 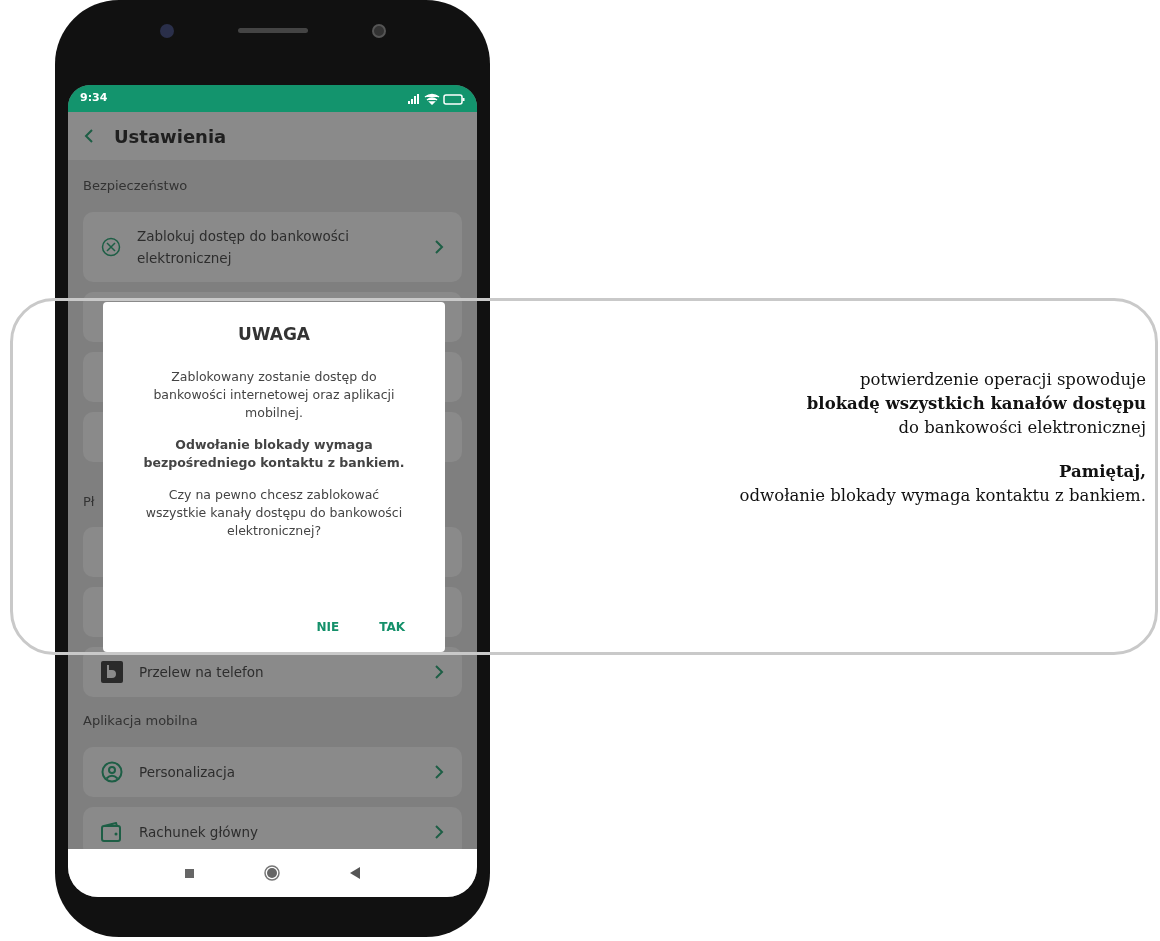 What do you see at coordinates (111, 246) in the screenshot?
I see `cross-circle-icon` at bounding box center [111, 246].